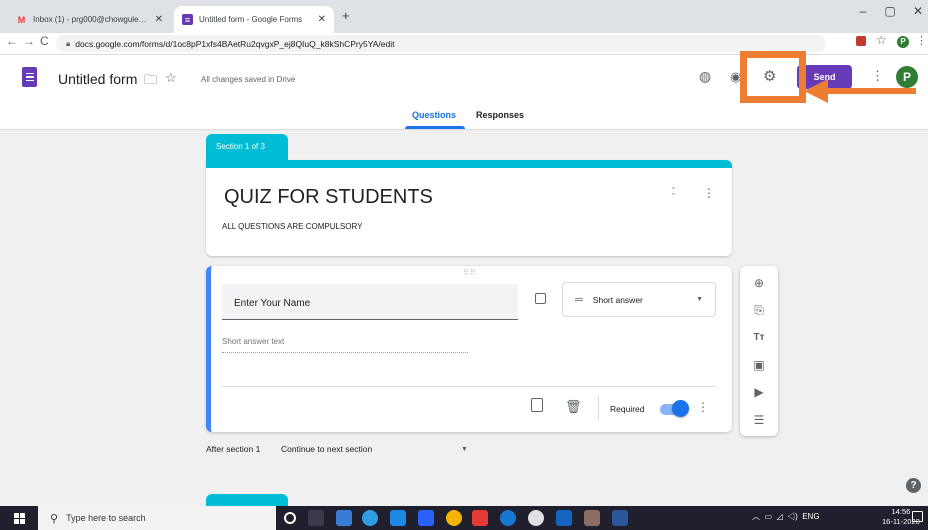 The image size is (928, 530). Describe the element at coordinates (150, 82) in the screenshot. I see `folder-icon: 🗀︎` at that location.